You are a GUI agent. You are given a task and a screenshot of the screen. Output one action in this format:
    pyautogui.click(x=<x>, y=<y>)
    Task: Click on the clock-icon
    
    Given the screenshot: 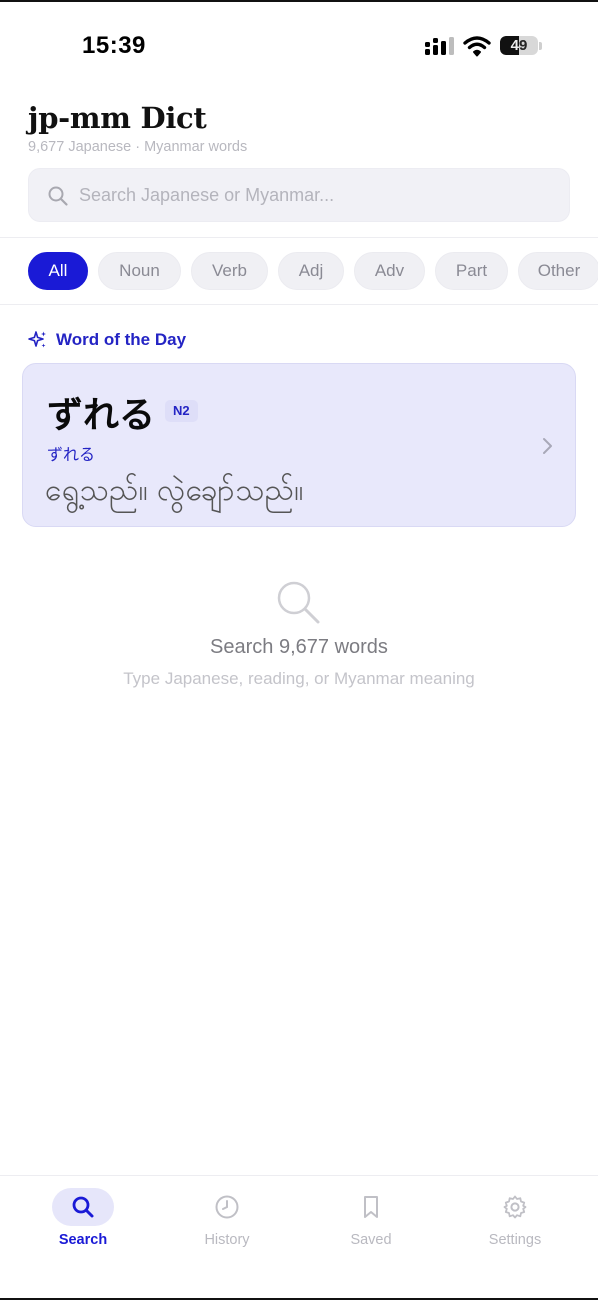 What is the action you would take?
    pyautogui.click(x=227, y=1207)
    